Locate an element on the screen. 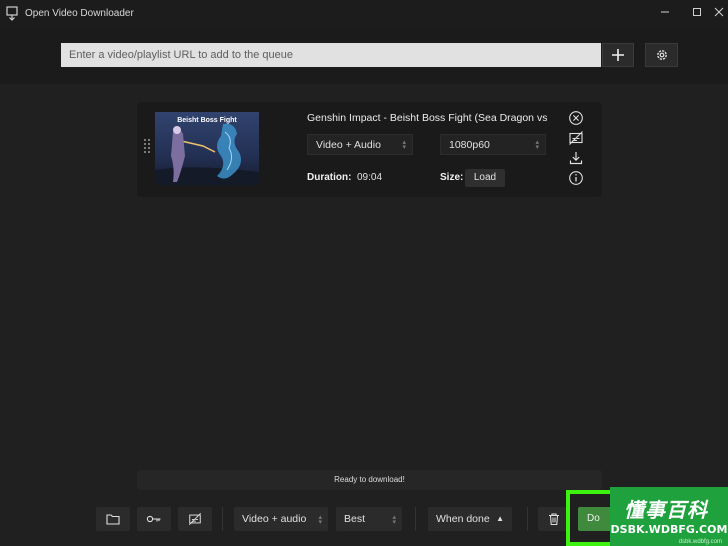  global-quality-value: Best is located at coordinates (355, 519).